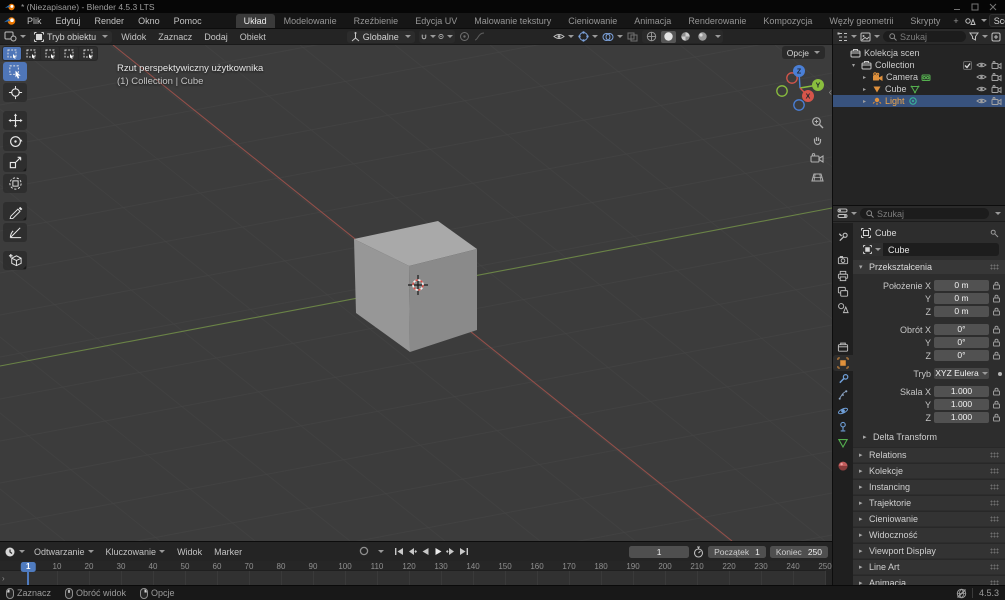 This screenshot has width=1005, height=600. What do you see at coordinates (15, 232) in the screenshot?
I see `tool-measure` at bounding box center [15, 232].